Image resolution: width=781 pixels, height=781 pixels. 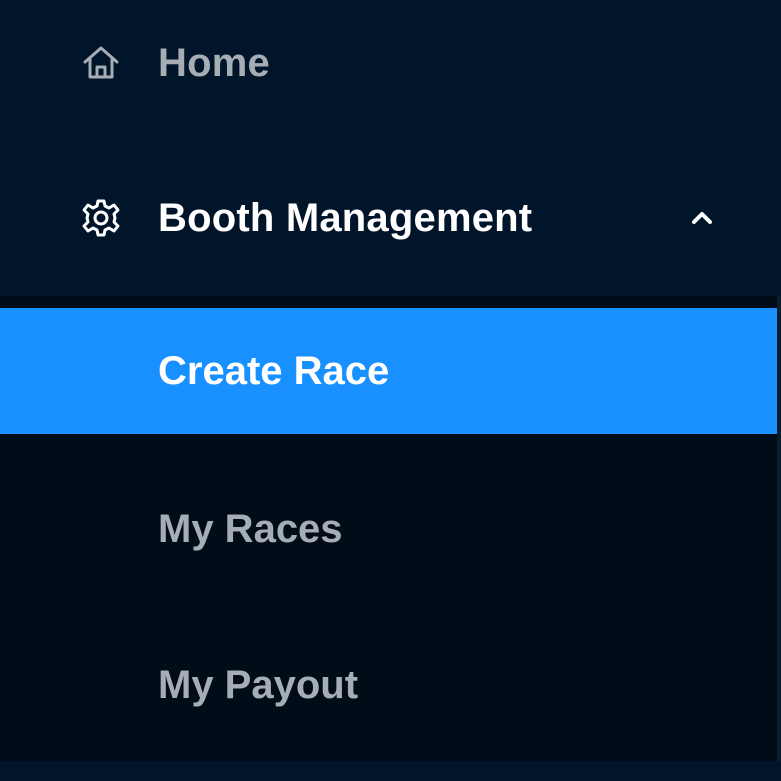 I want to click on submenu-item-label: My Payout, so click(x=258, y=684).